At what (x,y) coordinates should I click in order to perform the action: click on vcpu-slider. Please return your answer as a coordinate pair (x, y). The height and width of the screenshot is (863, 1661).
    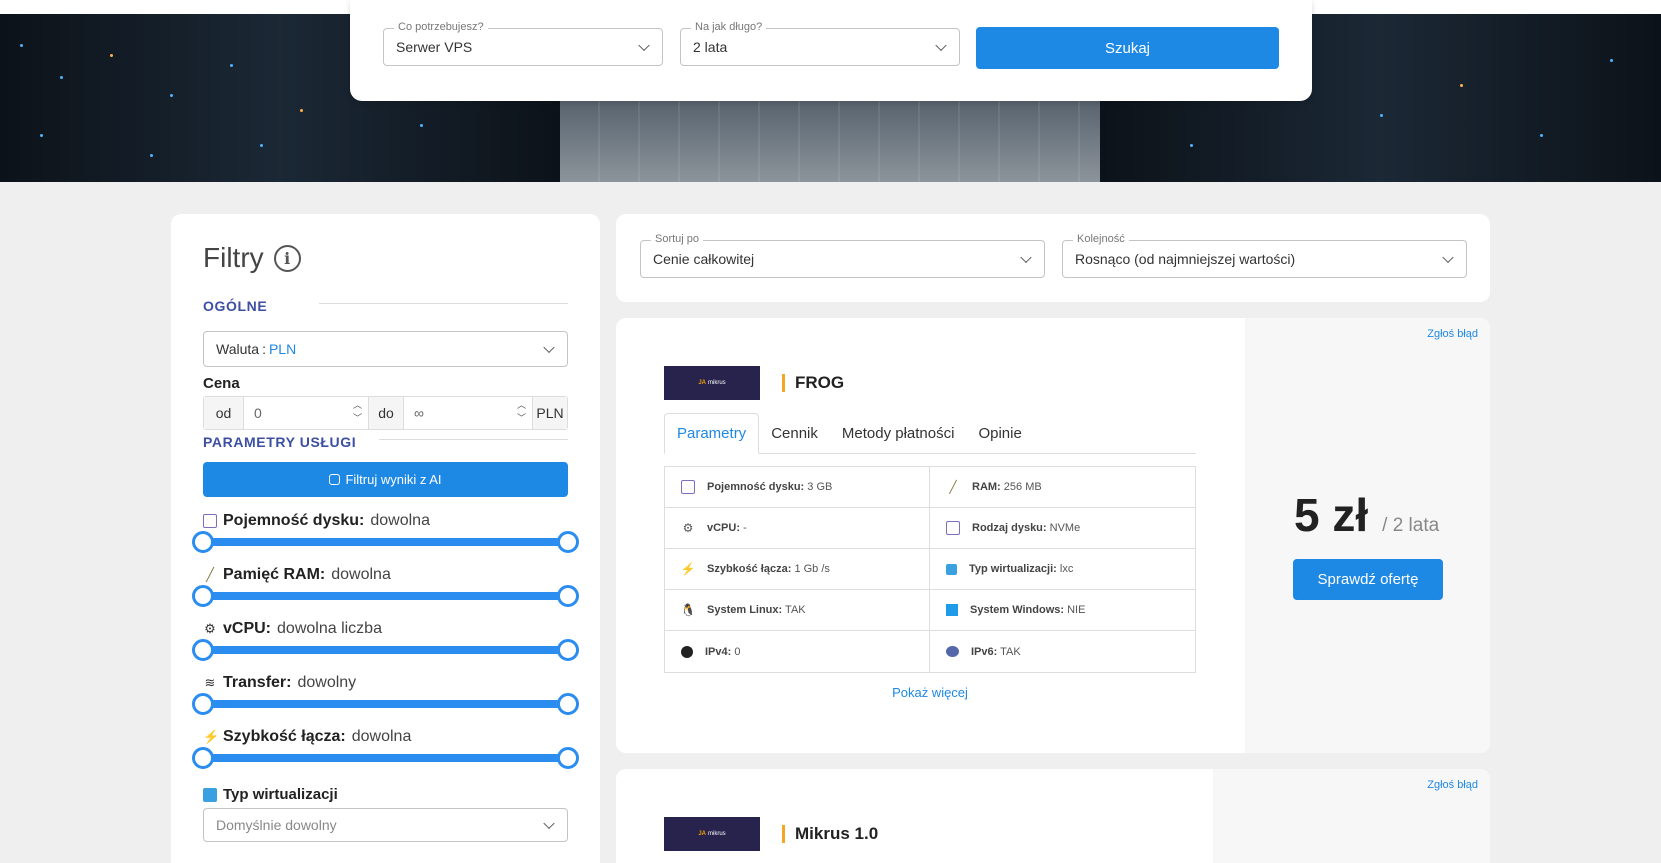
    Looking at the image, I should click on (385, 650).